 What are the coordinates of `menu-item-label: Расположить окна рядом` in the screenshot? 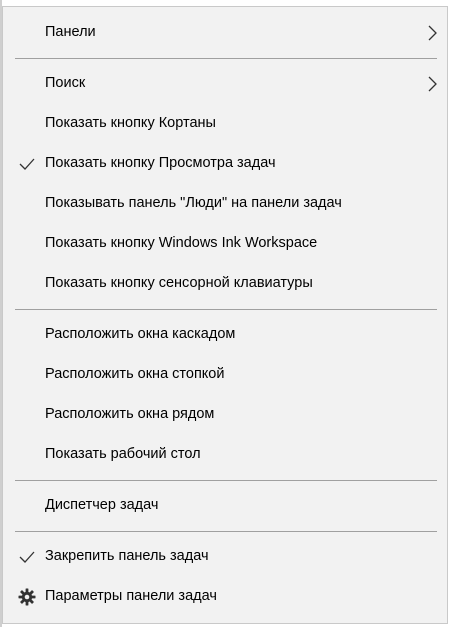 It's located at (130, 414).